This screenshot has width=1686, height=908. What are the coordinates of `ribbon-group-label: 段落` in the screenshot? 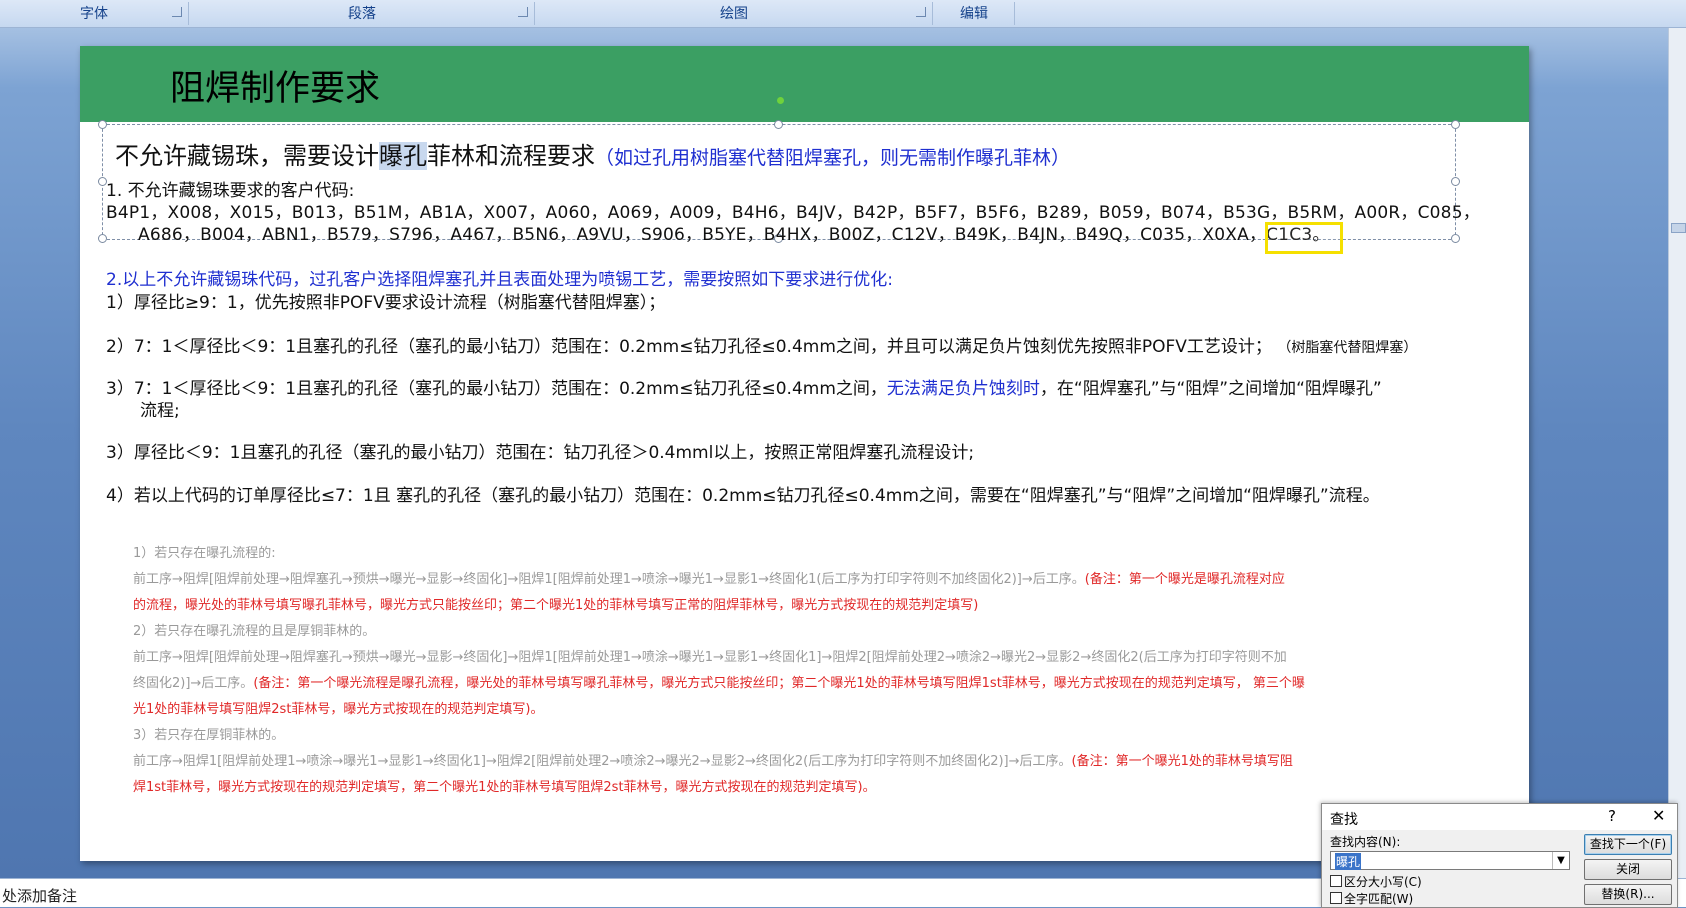 It's located at (362, 14).